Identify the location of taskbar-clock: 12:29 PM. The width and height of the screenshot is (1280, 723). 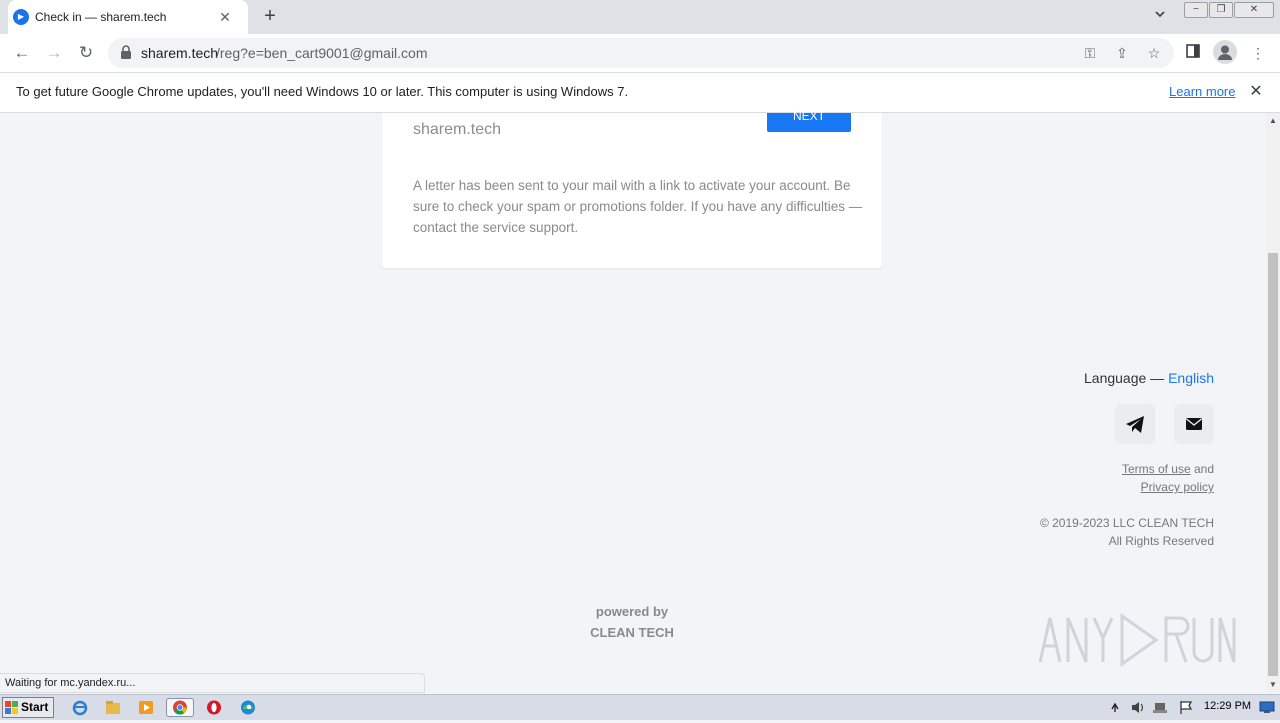
(1227, 706).